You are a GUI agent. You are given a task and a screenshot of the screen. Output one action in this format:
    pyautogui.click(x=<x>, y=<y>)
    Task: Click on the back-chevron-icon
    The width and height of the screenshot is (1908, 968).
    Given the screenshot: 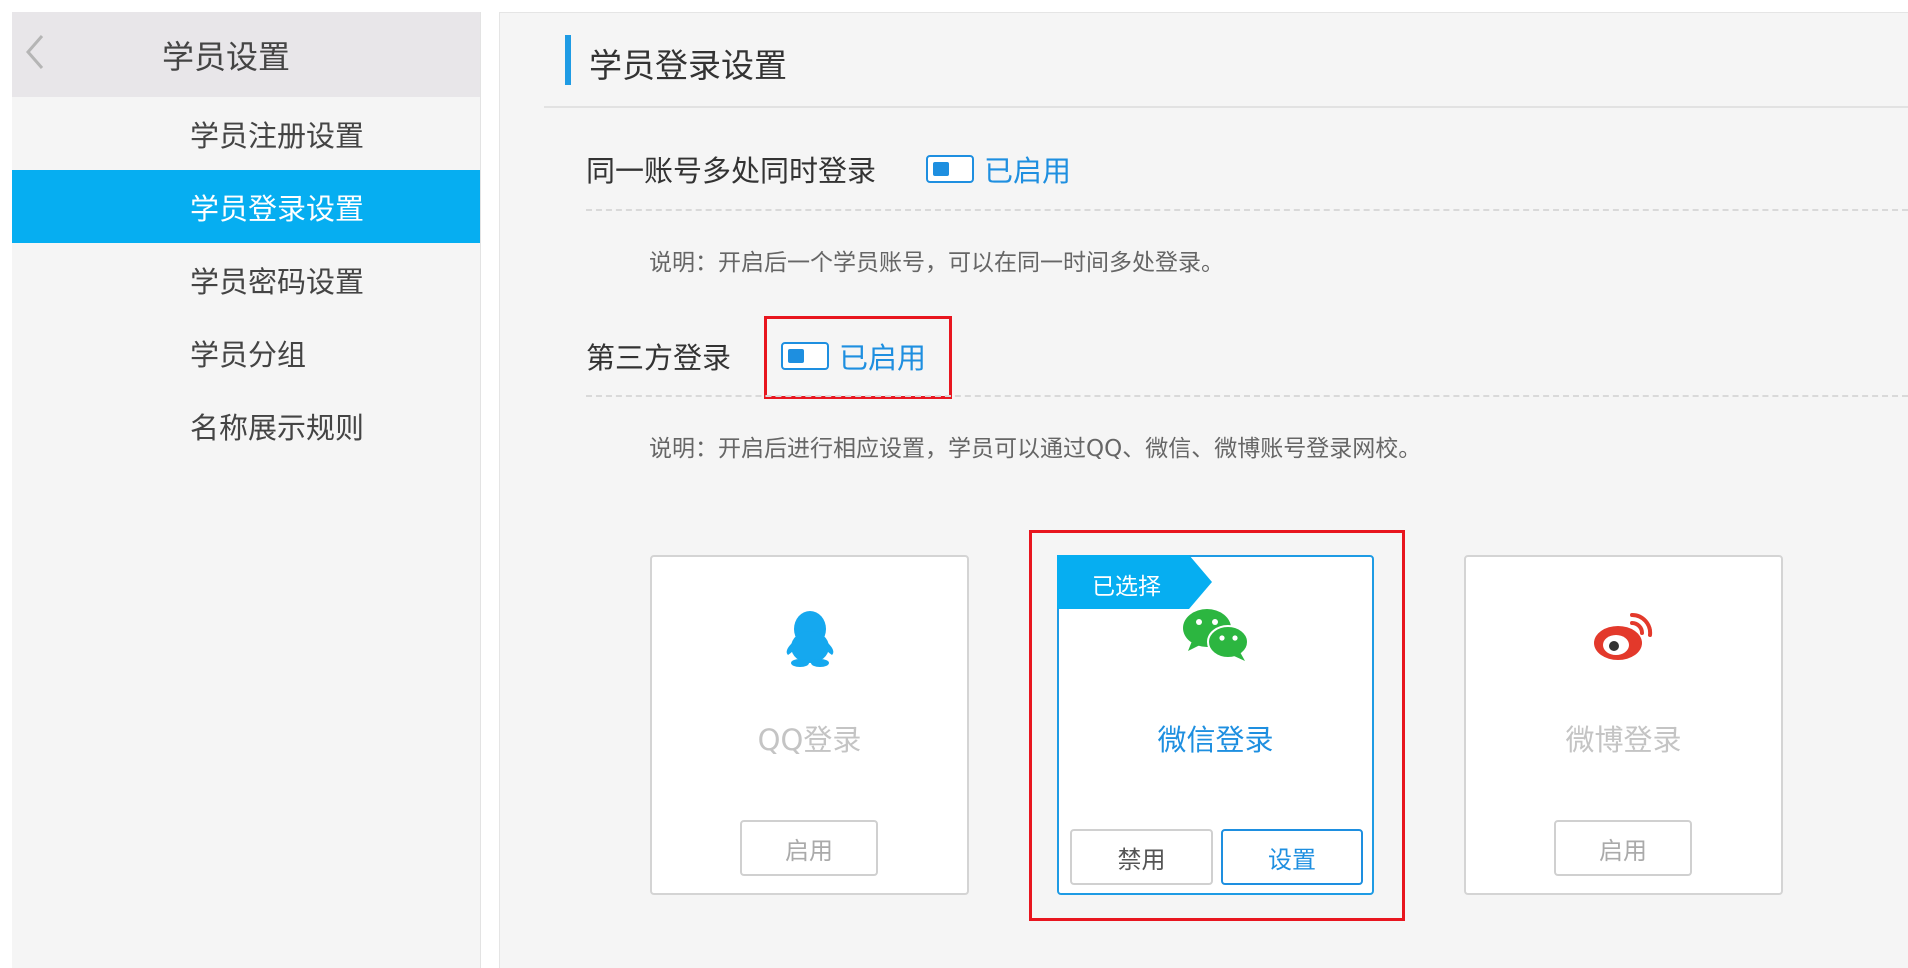 What is the action you would take?
    pyautogui.click(x=35, y=52)
    